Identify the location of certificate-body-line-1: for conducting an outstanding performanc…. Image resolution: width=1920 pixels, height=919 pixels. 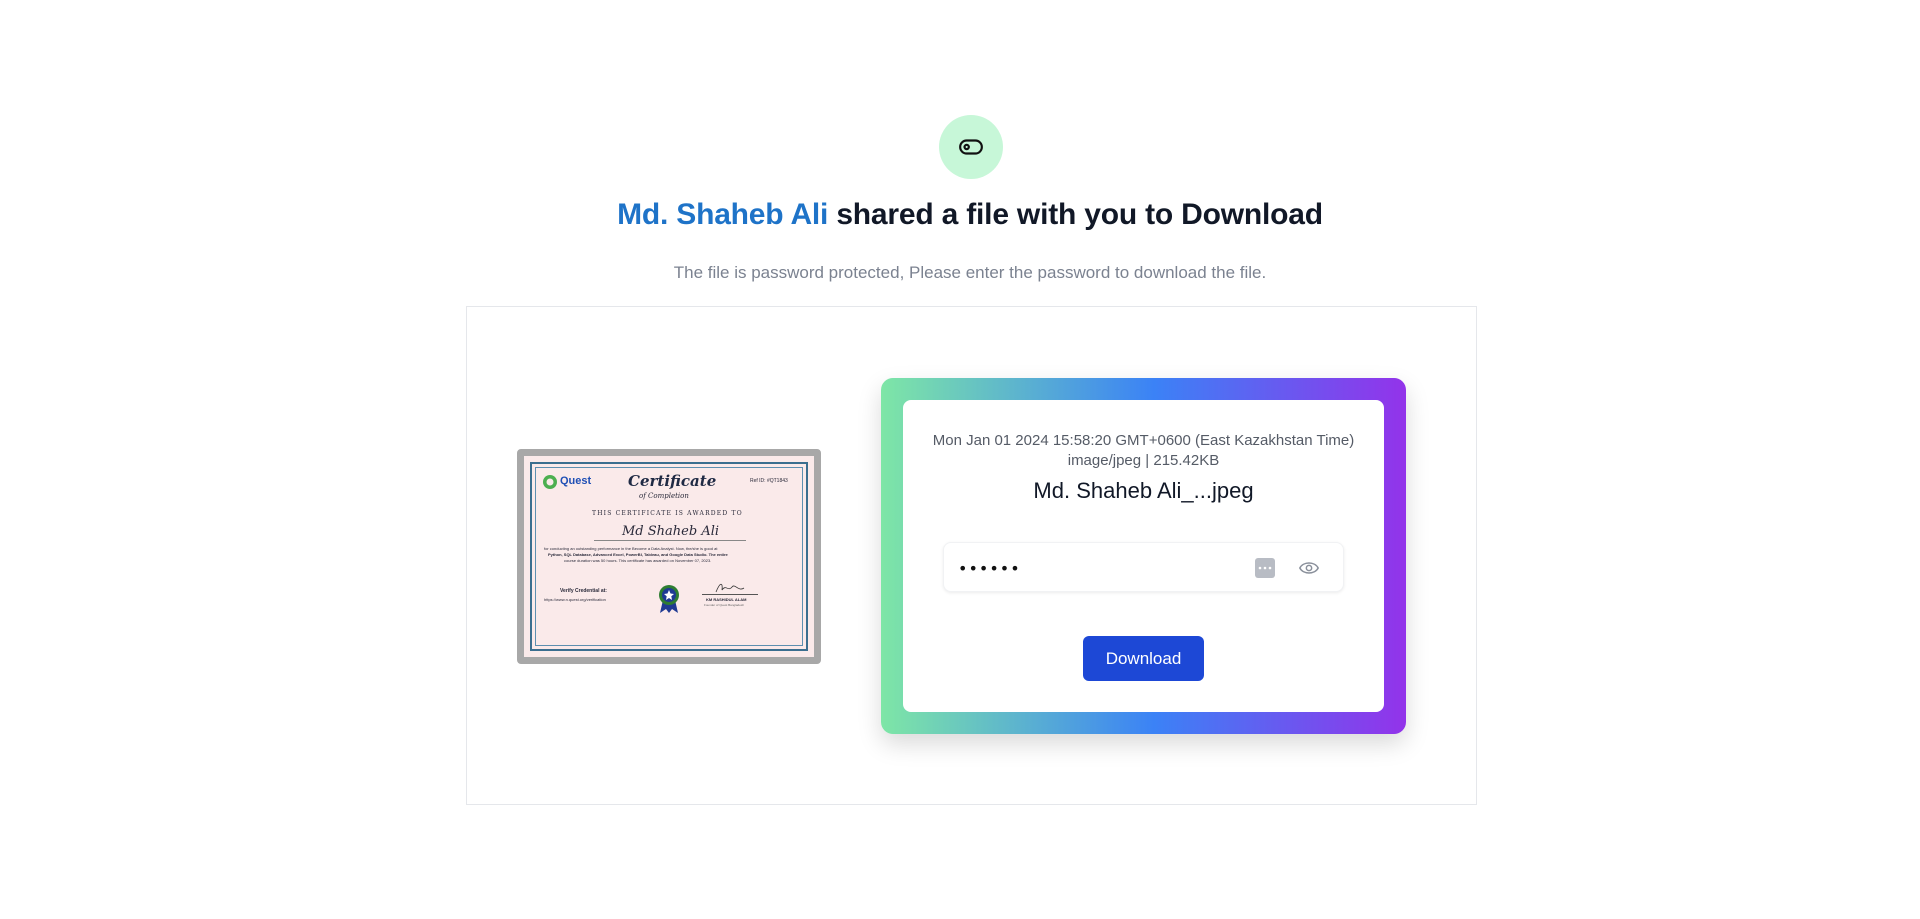
(631, 548).